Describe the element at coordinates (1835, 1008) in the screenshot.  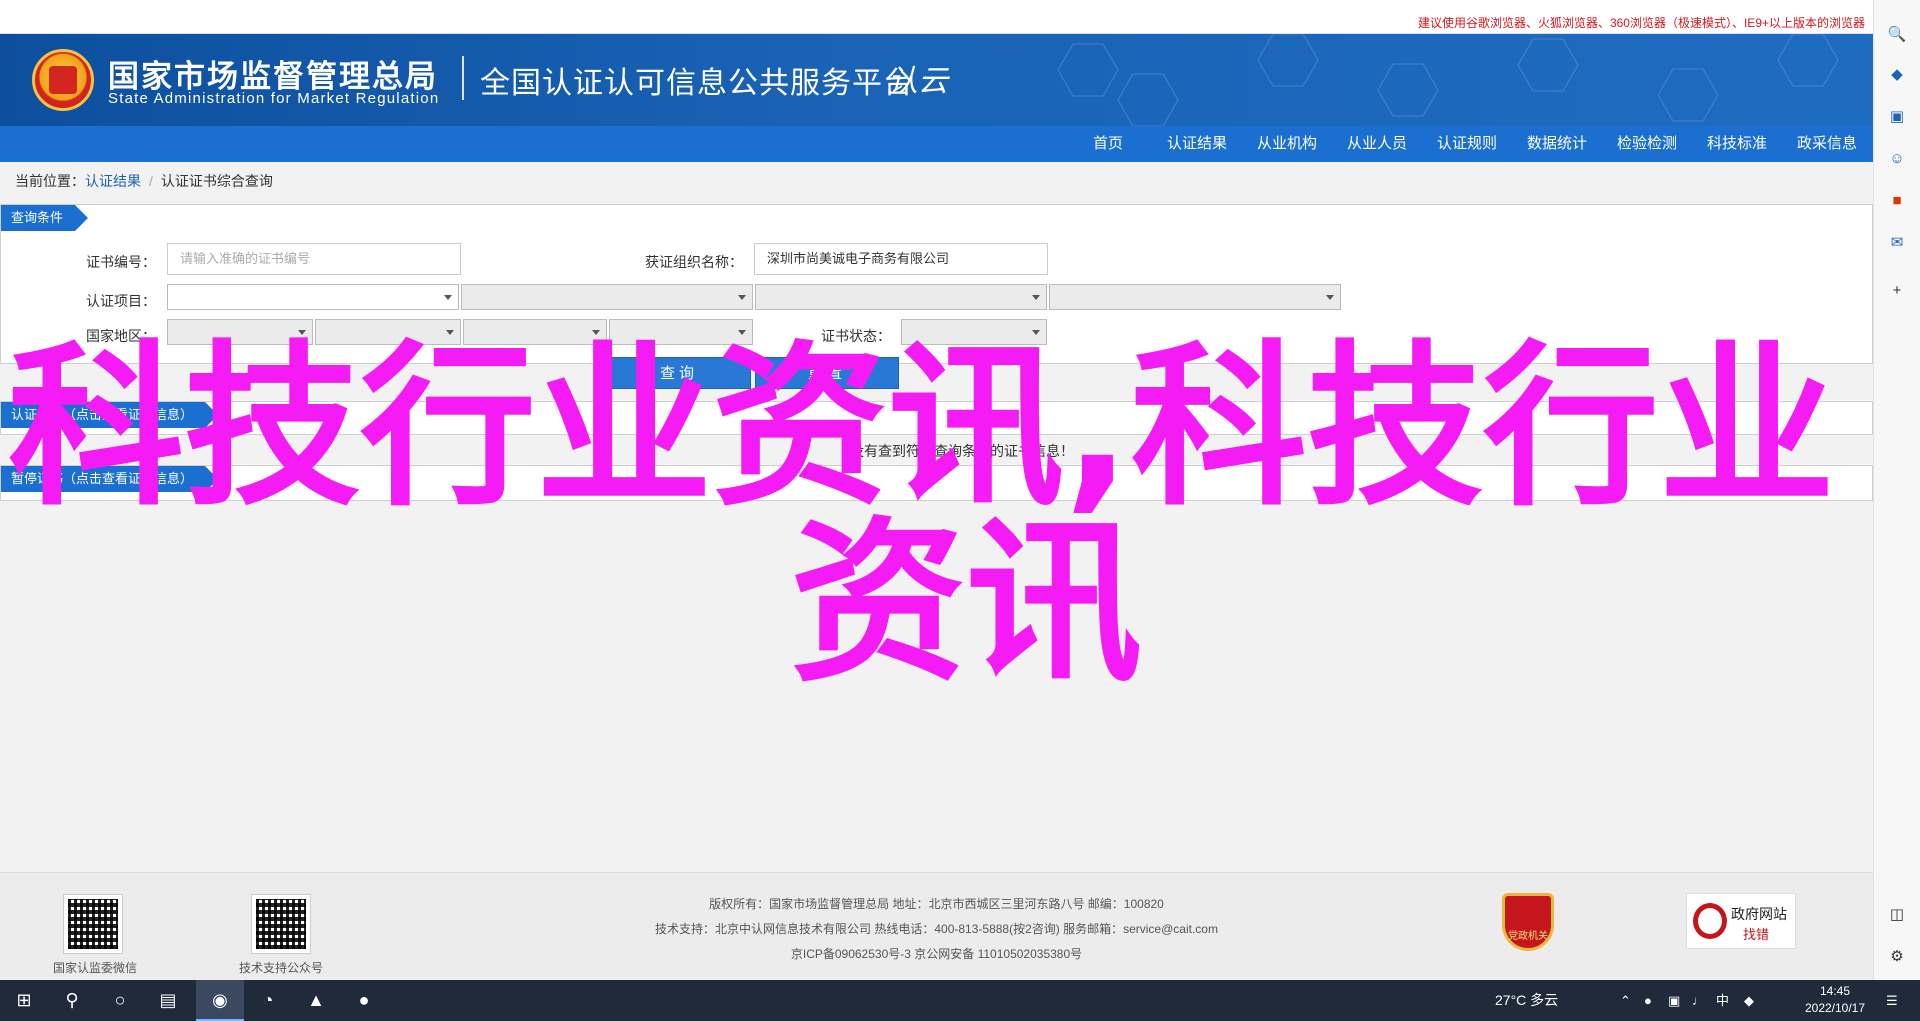
I see `clock-date: 2022/10/17` at that location.